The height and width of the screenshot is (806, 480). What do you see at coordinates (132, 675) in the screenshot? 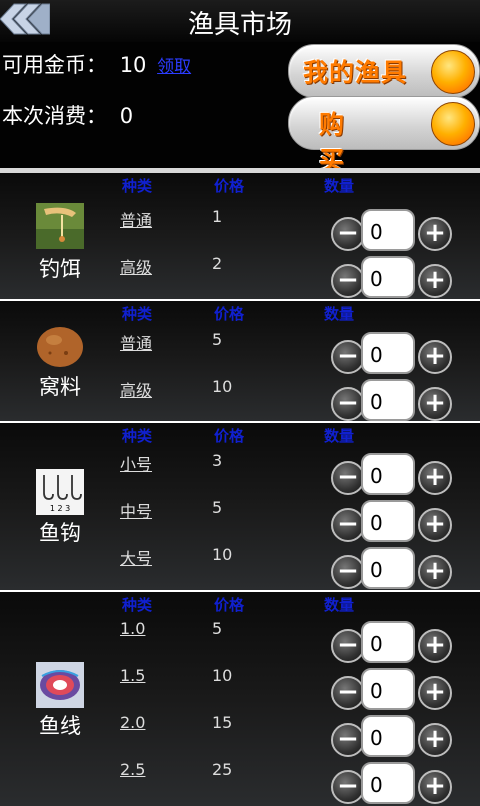
I see `kind-link: 1.5` at bounding box center [132, 675].